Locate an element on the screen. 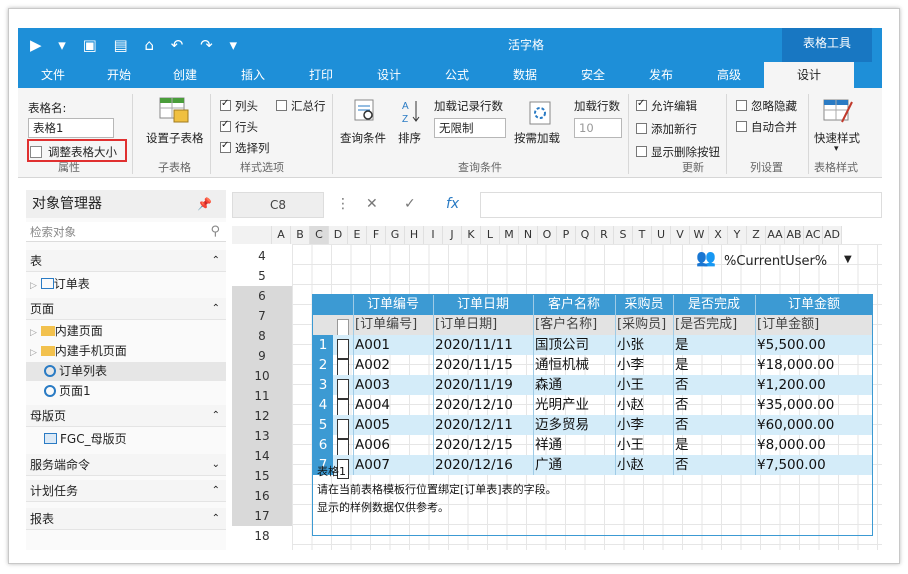  column-header: I is located at coordinates (433, 235).